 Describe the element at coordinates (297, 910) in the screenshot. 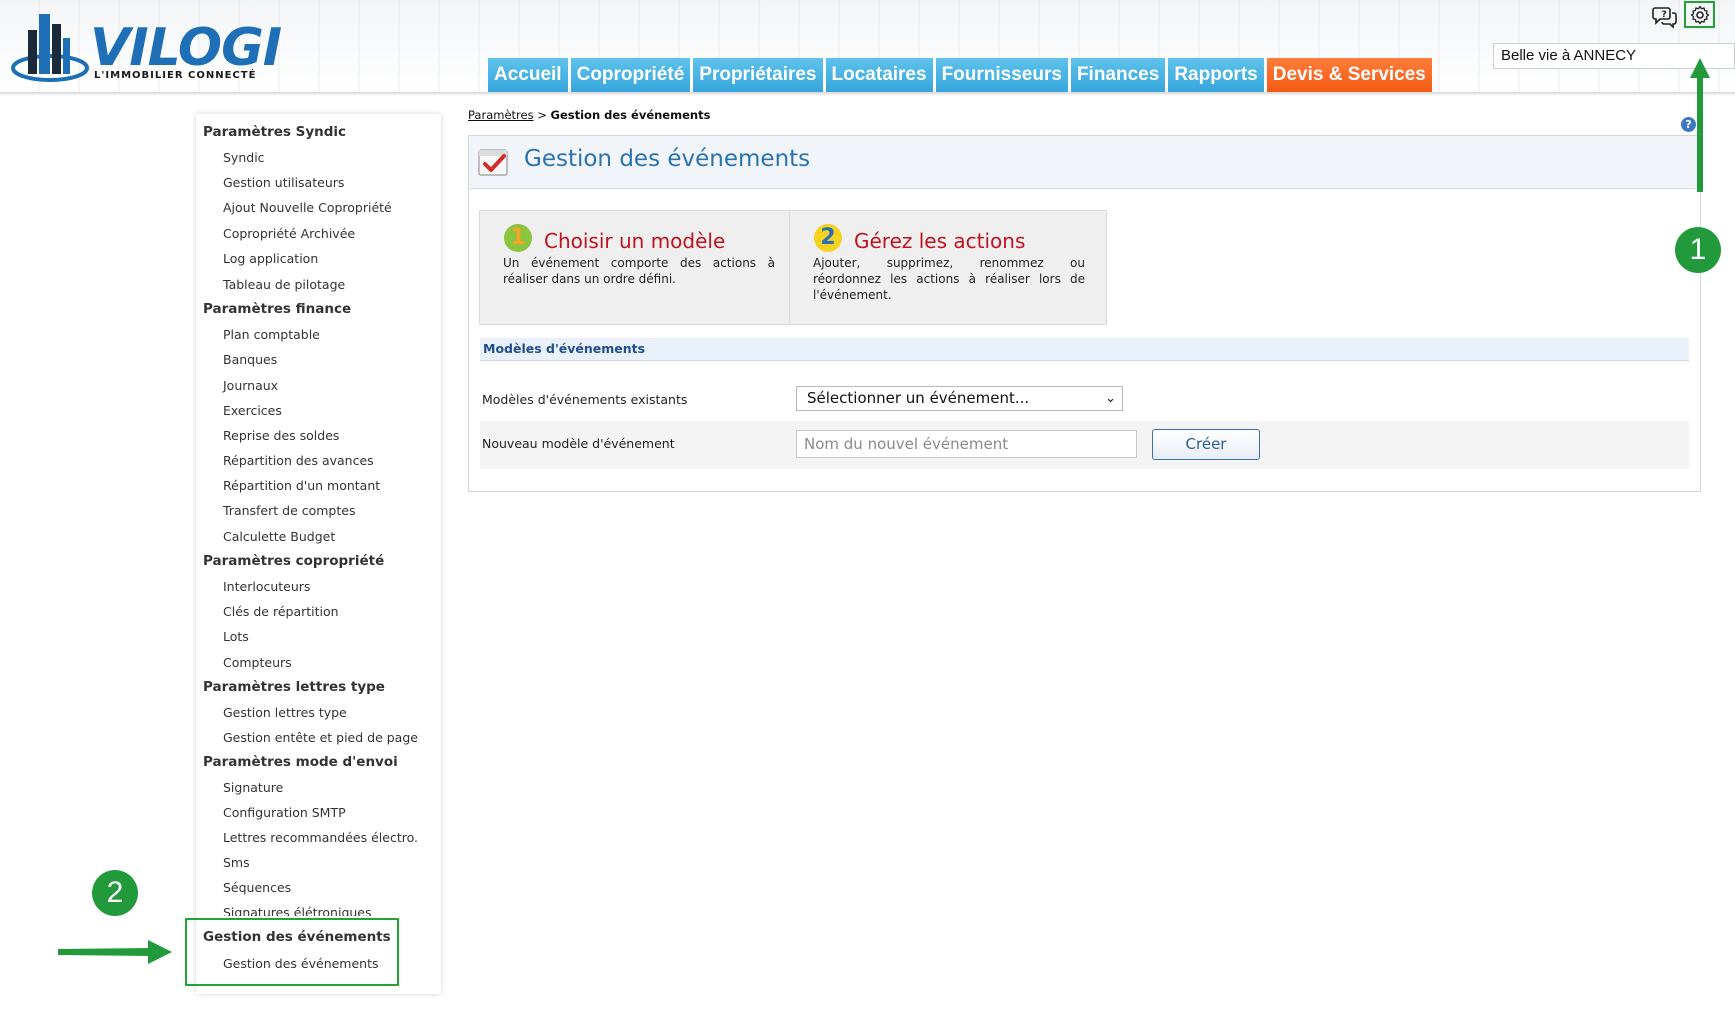

I see `sidebar-item-signatures-electroniques: Signatures élétroniques` at that location.